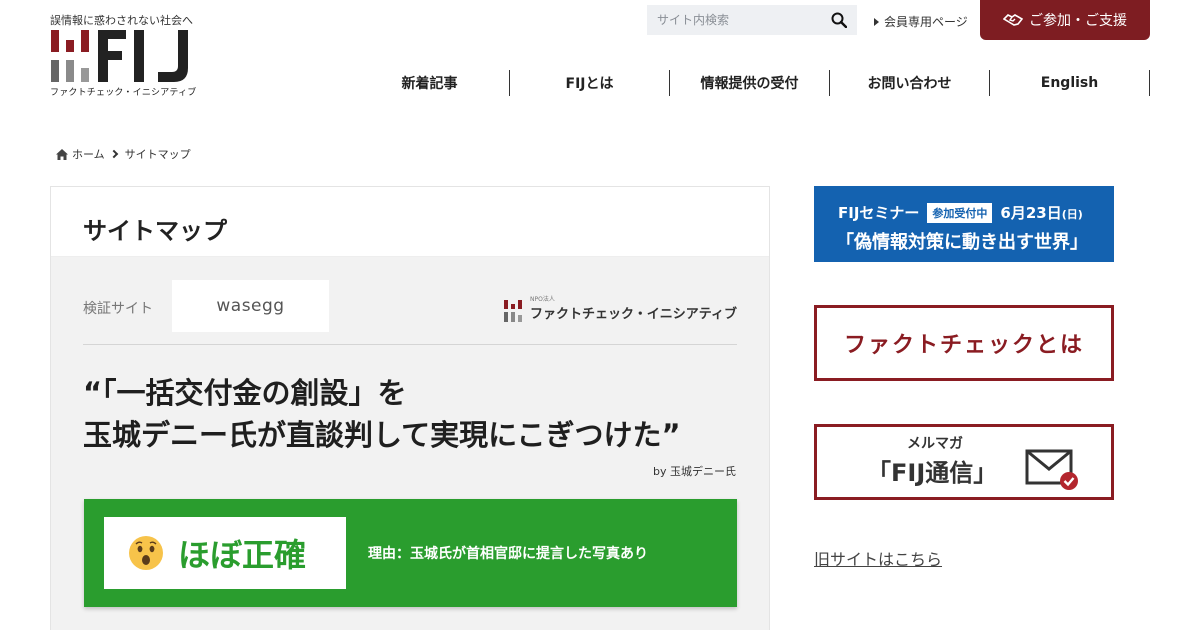  I want to click on member-page-link: 会員専用ページ, so click(921, 21).